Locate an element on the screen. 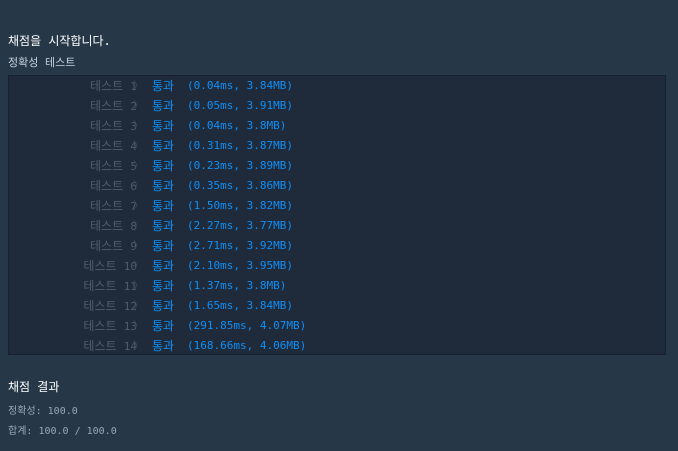 Image resolution: width=678 pixels, height=451 pixels. total-label: 합계: is located at coordinates (20, 431).